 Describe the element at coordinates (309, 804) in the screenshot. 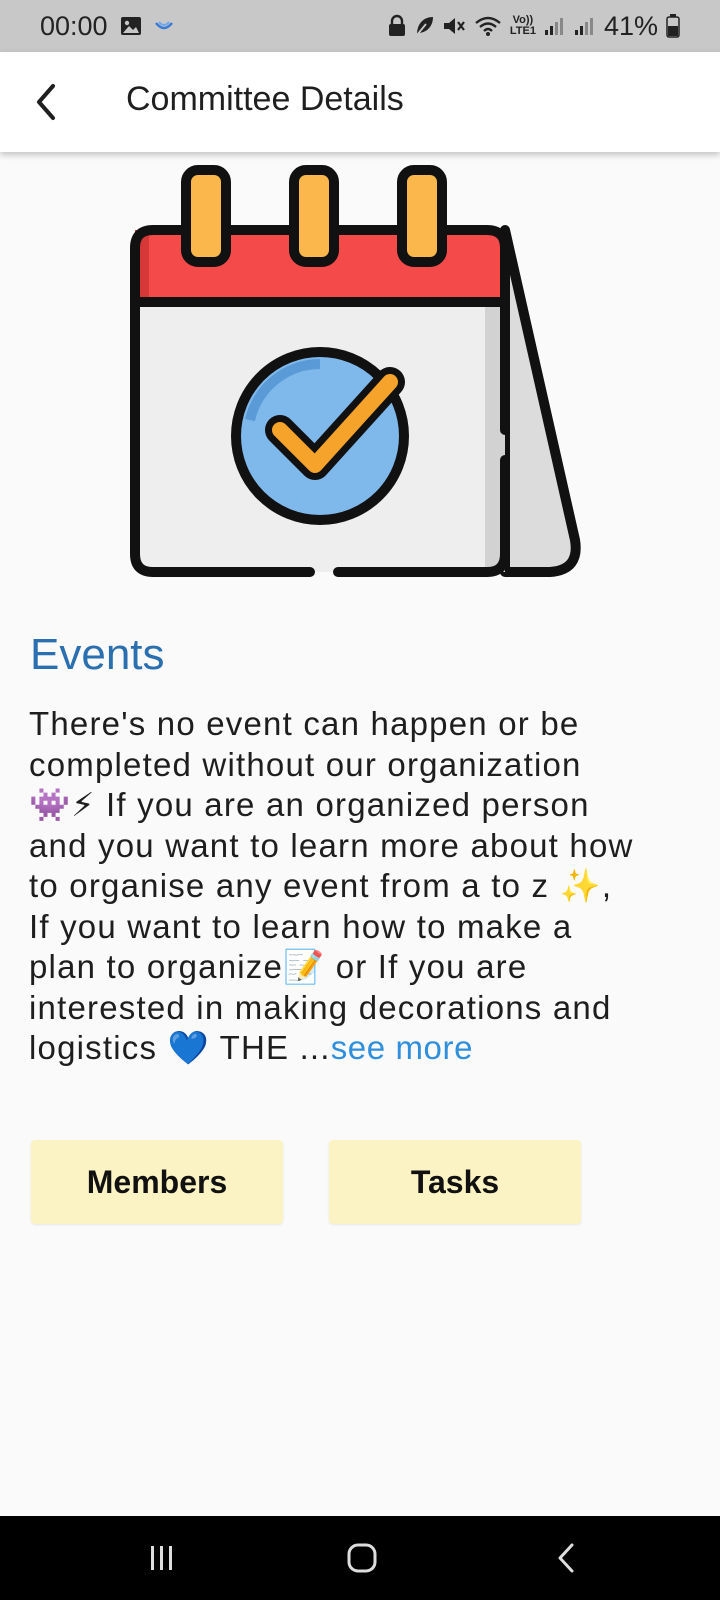

I see `description-line: 👾⚡ If you are an organized person` at that location.